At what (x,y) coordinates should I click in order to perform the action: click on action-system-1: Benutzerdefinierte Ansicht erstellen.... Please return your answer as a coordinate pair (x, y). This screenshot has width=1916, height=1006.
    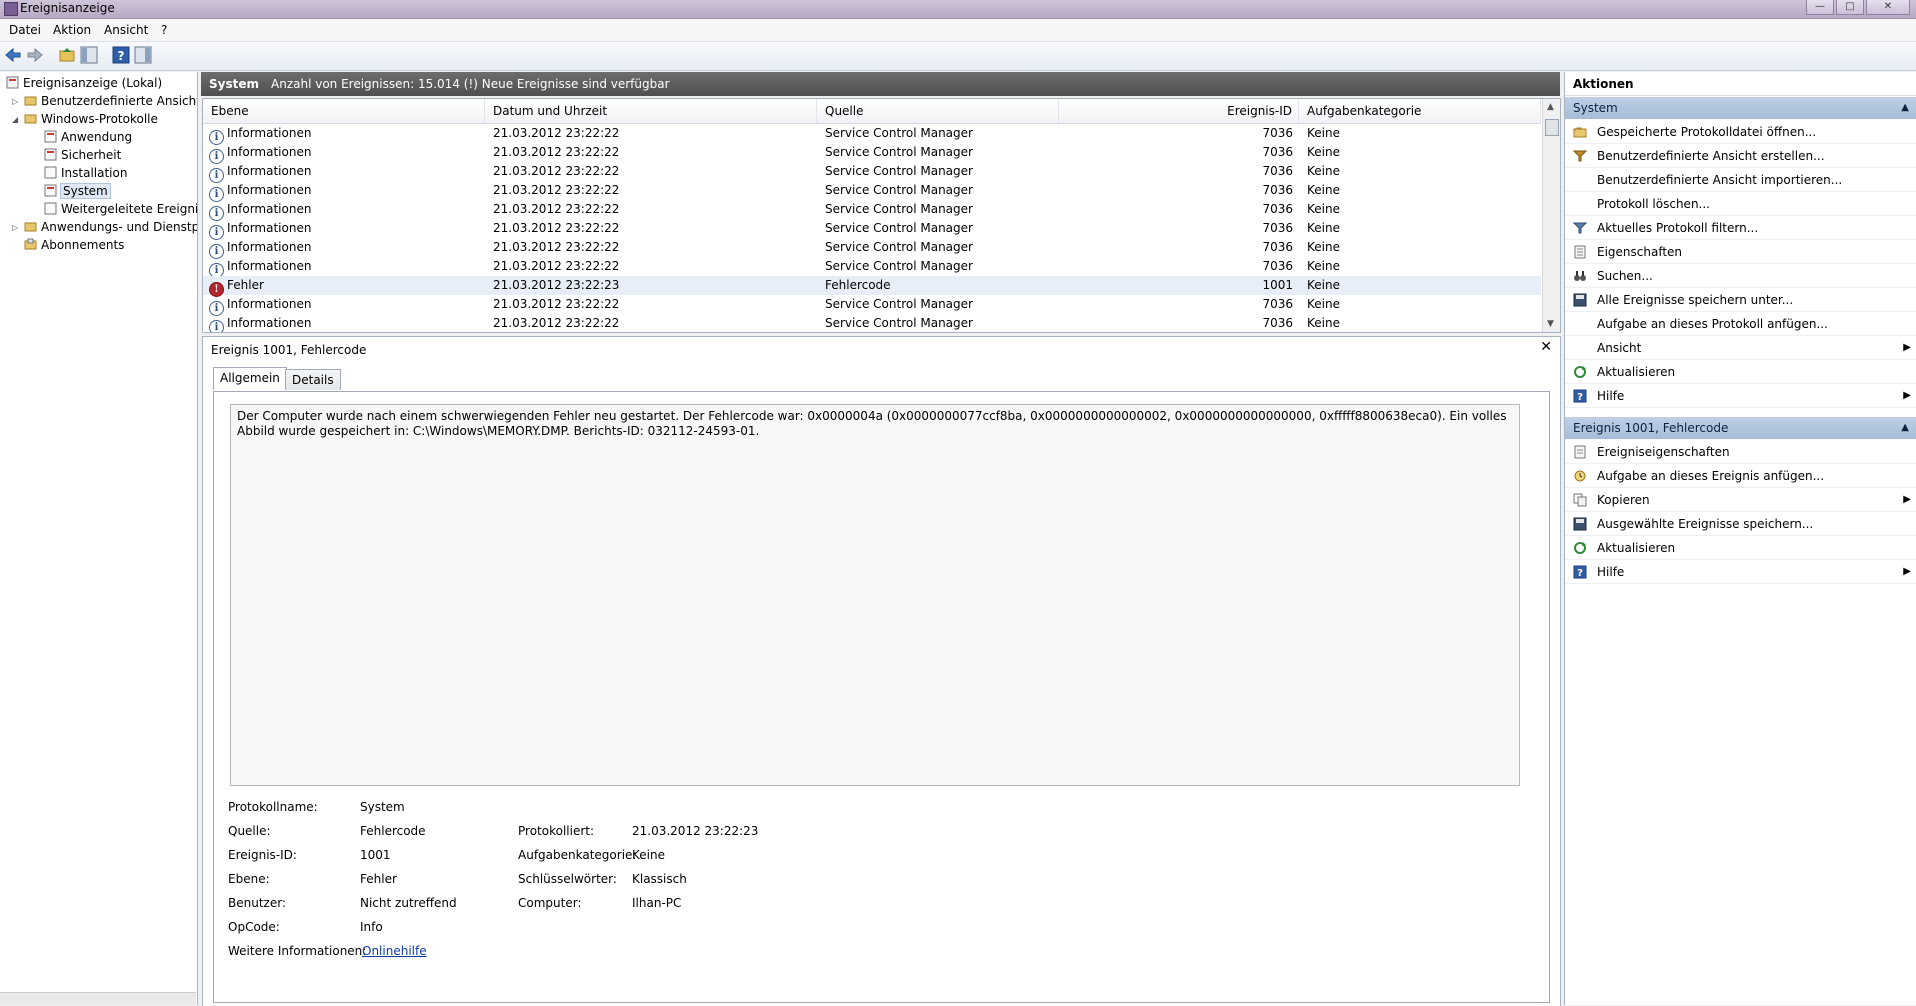
    Looking at the image, I should click on (1740, 156).